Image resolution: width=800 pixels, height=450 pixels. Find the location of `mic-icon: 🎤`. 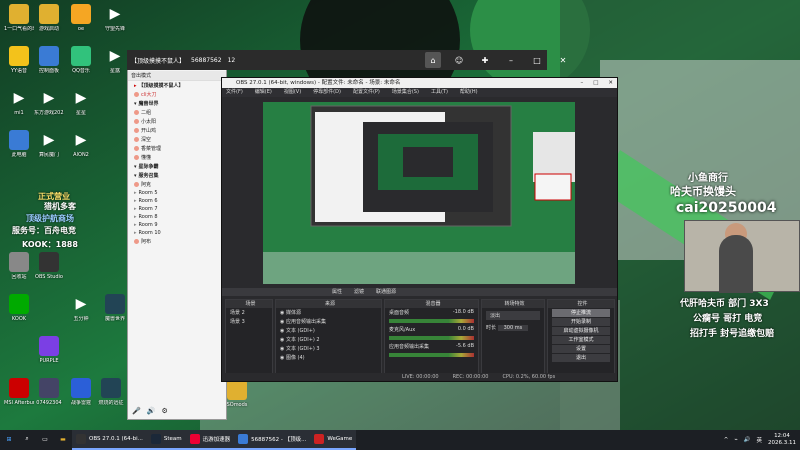

mic-icon: 🎤 is located at coordinates (136, 411).